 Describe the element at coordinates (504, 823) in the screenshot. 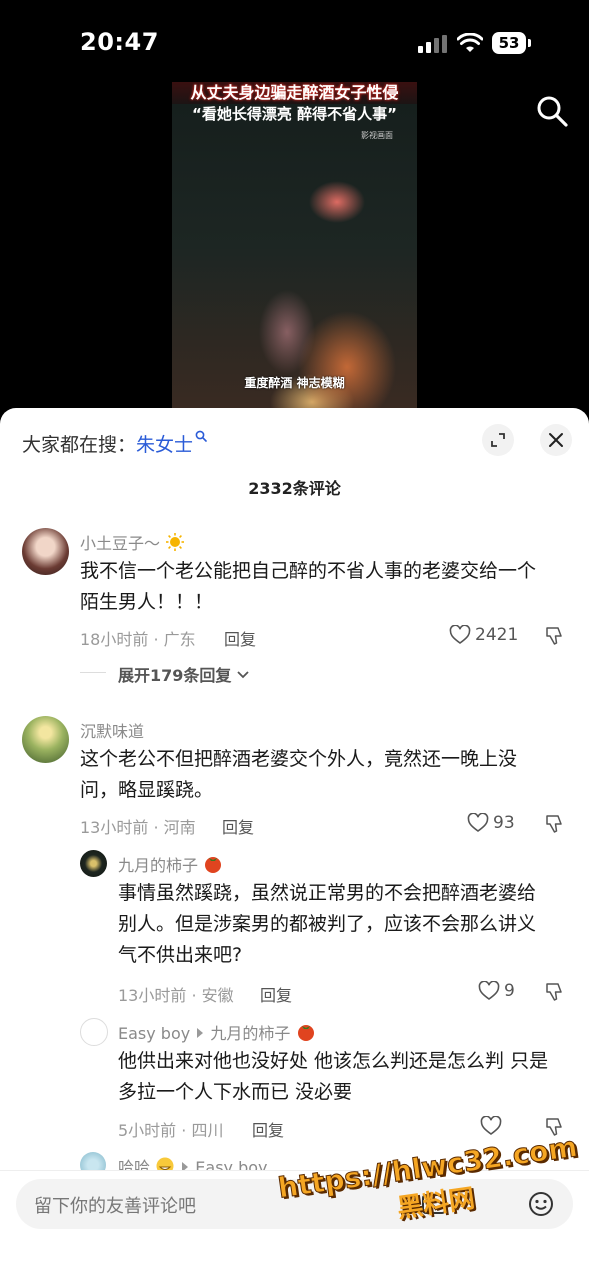

I see `like-count: 93` at that location.